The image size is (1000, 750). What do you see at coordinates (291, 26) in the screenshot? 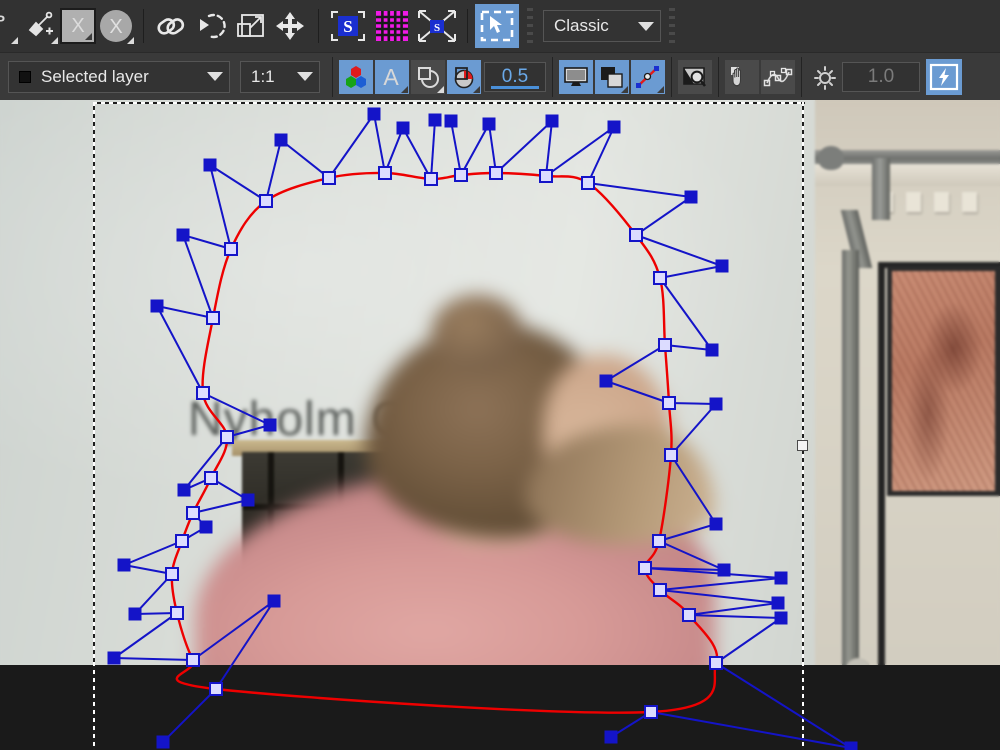
I see `move-tool` at bounding box center [291, 26].